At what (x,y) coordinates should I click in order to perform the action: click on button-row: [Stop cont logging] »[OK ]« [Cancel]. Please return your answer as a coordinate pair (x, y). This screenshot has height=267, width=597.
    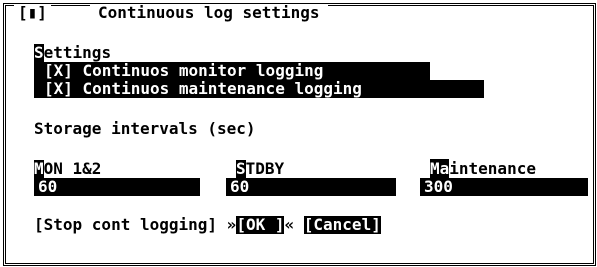
    Looking at the image, I should click on (207, 225).